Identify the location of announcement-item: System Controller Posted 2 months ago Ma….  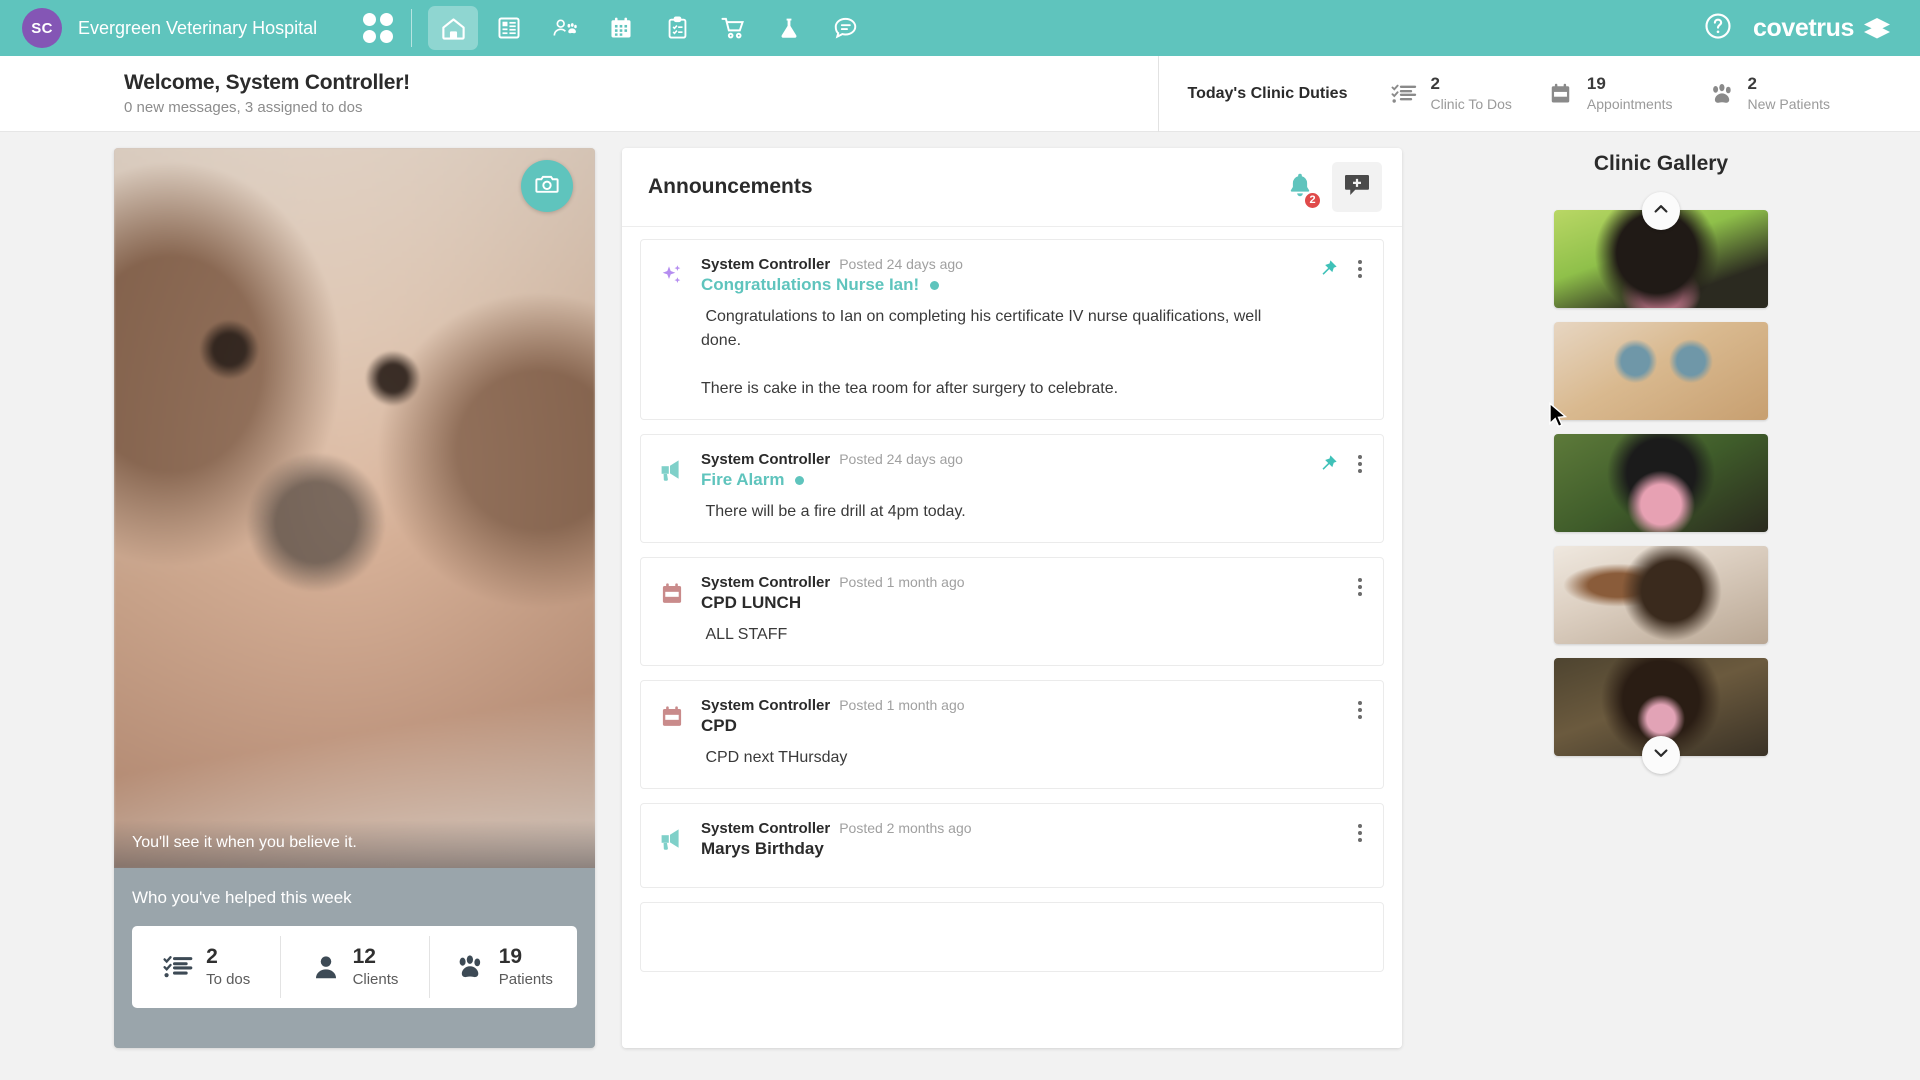
(1012, 845).